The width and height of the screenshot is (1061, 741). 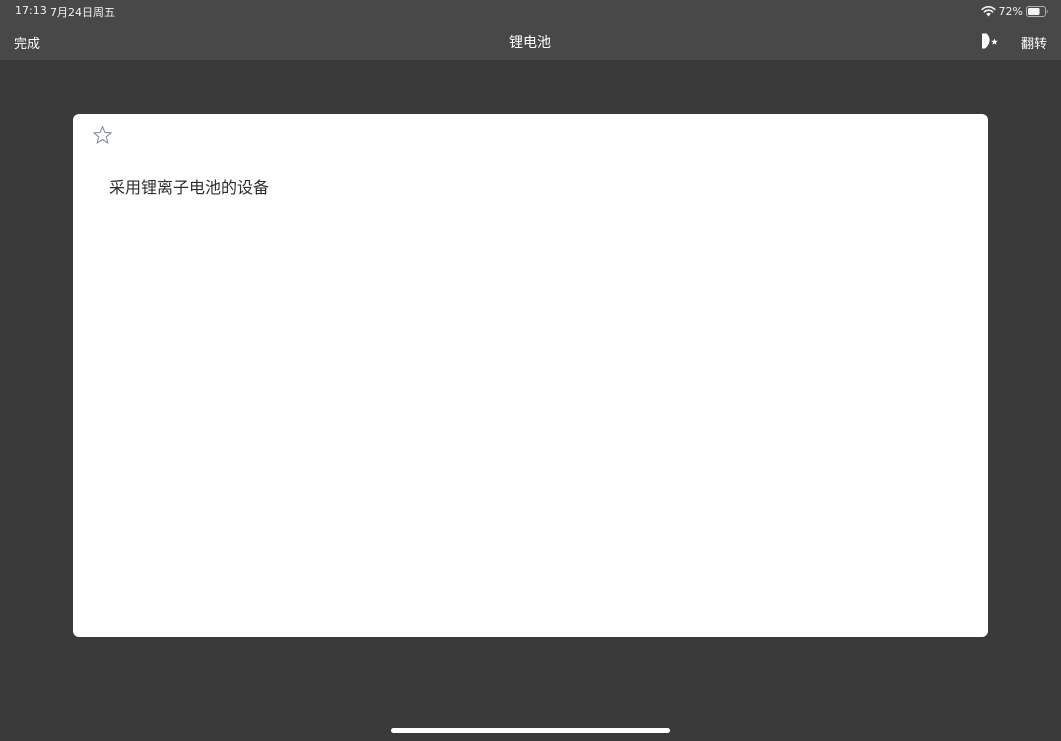 I want to click on status-date: 7月24日周五, so click(x=82, y=12).